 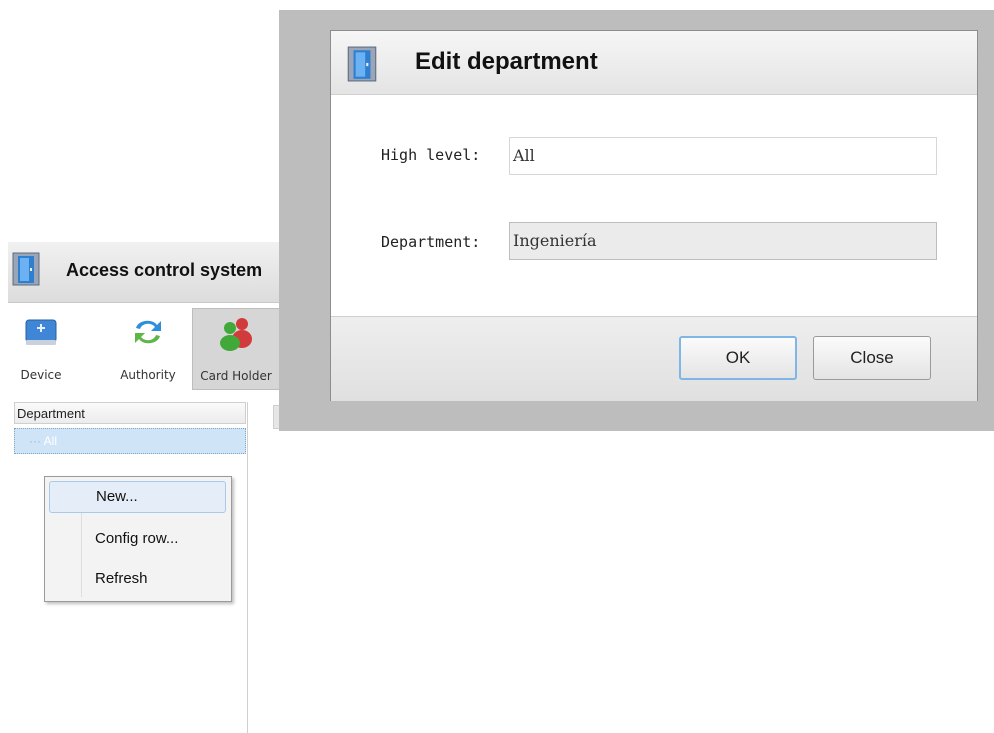 What do you see at coordinates (130, 413) in the screenshot?
I see `department-column-header: Department` at bounding box center [130, 413].